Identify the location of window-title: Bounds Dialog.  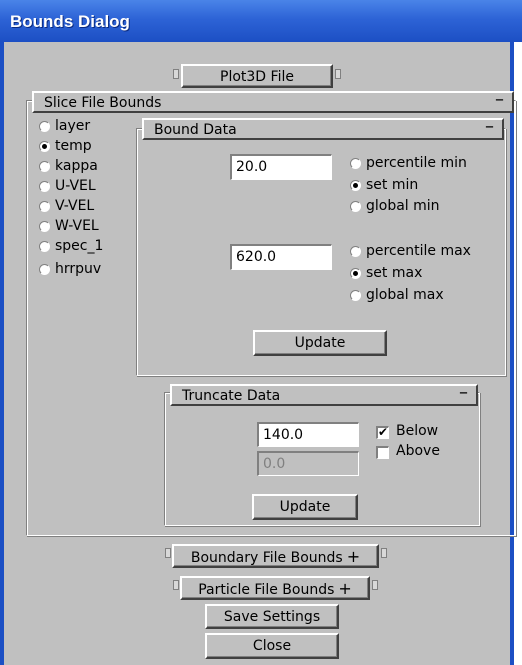
(70, 21).